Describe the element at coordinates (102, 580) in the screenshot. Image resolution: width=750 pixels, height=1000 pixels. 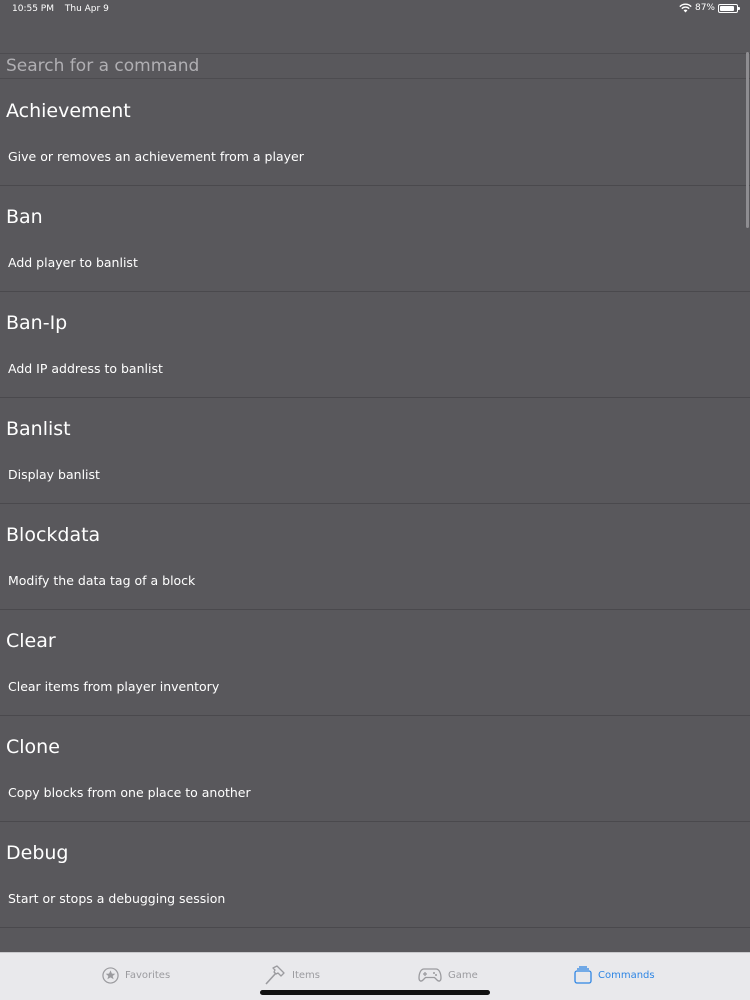
I see `command-description: Modify the data tag of a block` at that location.